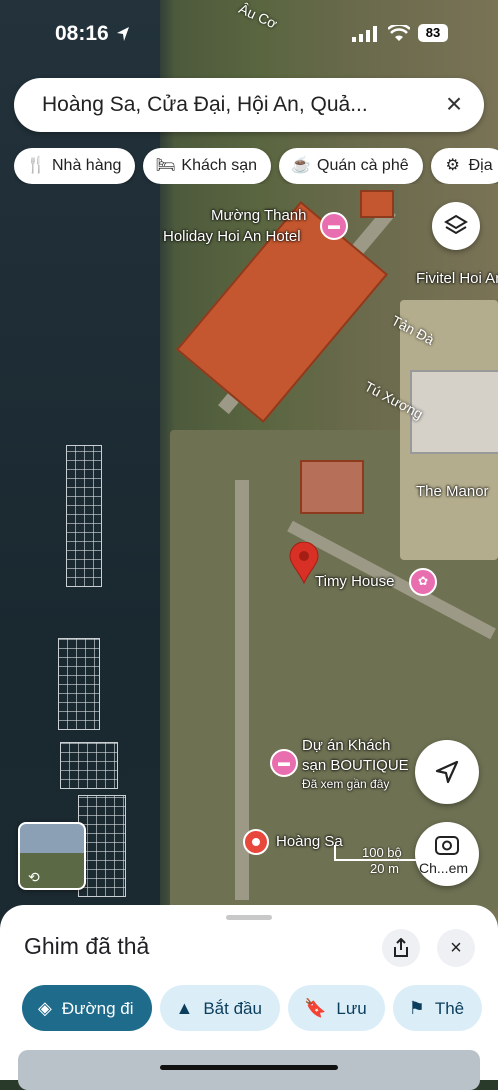 The width and height of the screenshot is (498, 1090). I want to click on scale-bottom: 20 m, so click(384, 868).